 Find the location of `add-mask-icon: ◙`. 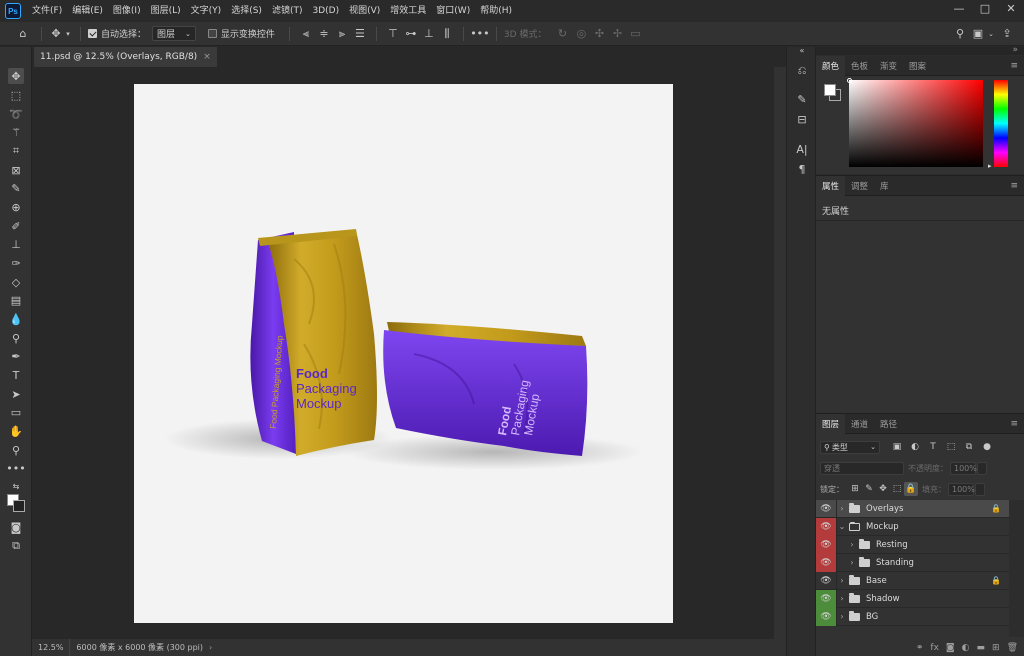

add-mask-icon: ◙ is located at coordinates (950, 648).